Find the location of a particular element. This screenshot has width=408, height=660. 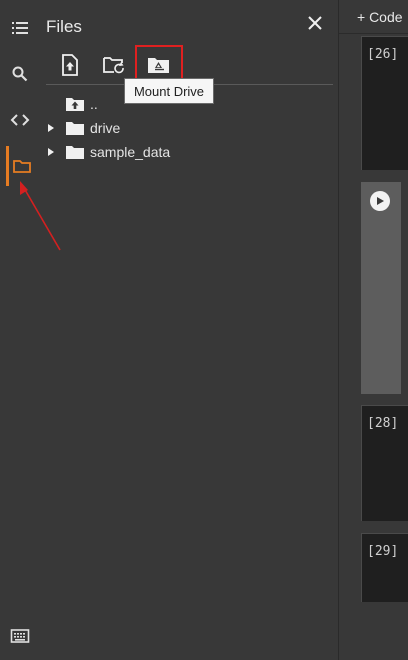

terminal-icon is located at coordinates (20, 636).